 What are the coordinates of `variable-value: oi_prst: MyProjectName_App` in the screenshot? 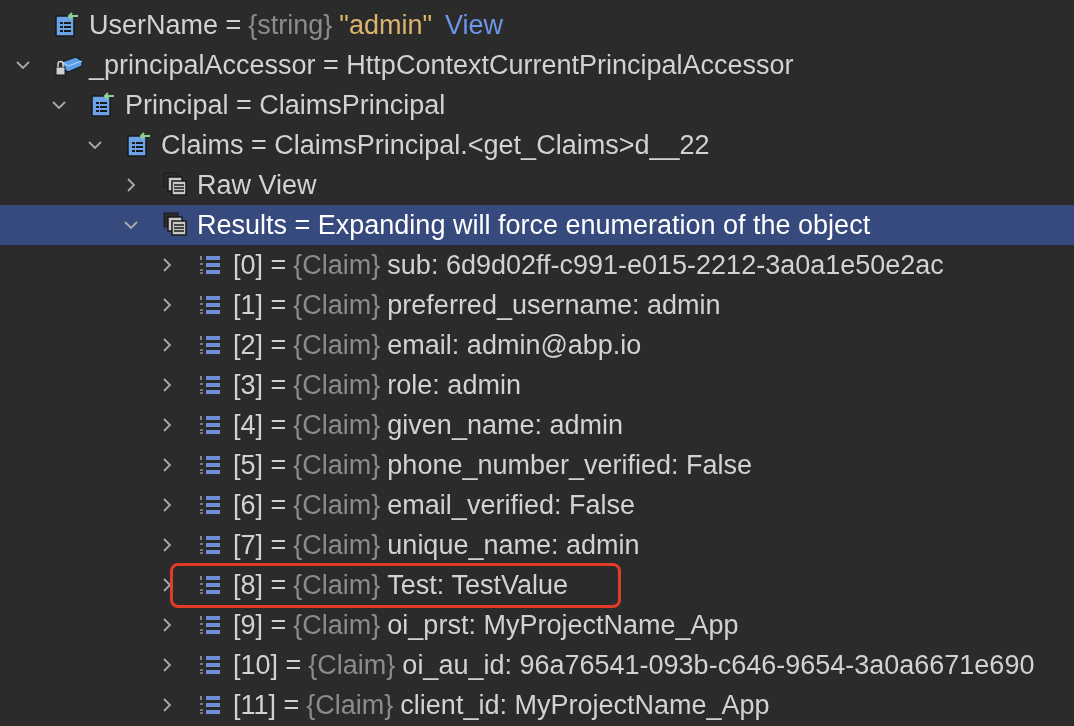 It's located at (563, 625).